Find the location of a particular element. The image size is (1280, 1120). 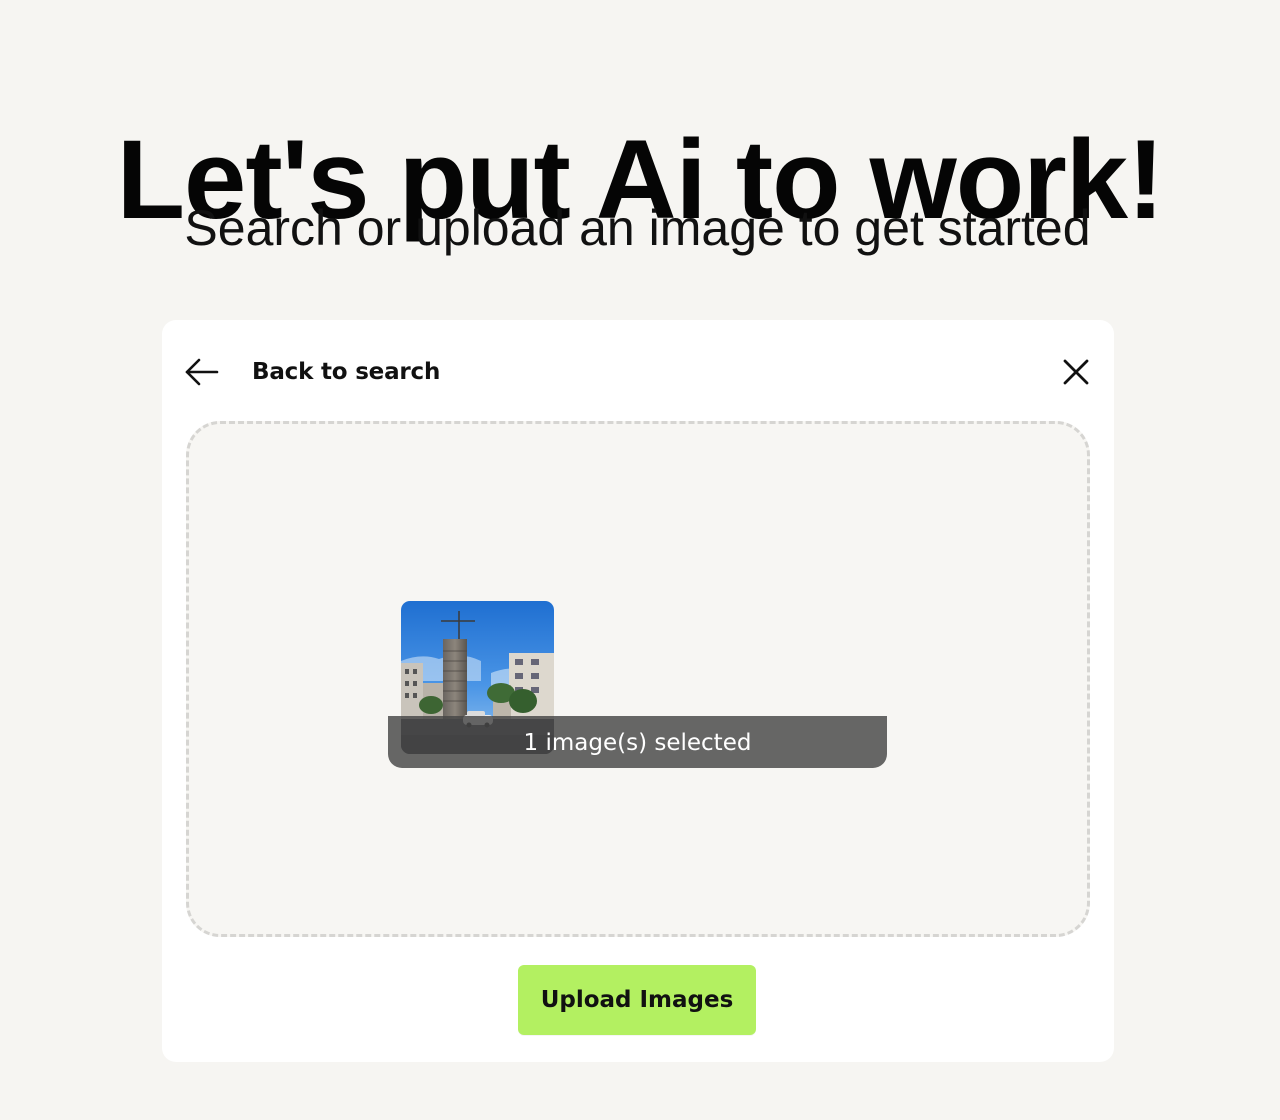

back-to-search-link: Back to search is located at coordinates (312, 372).